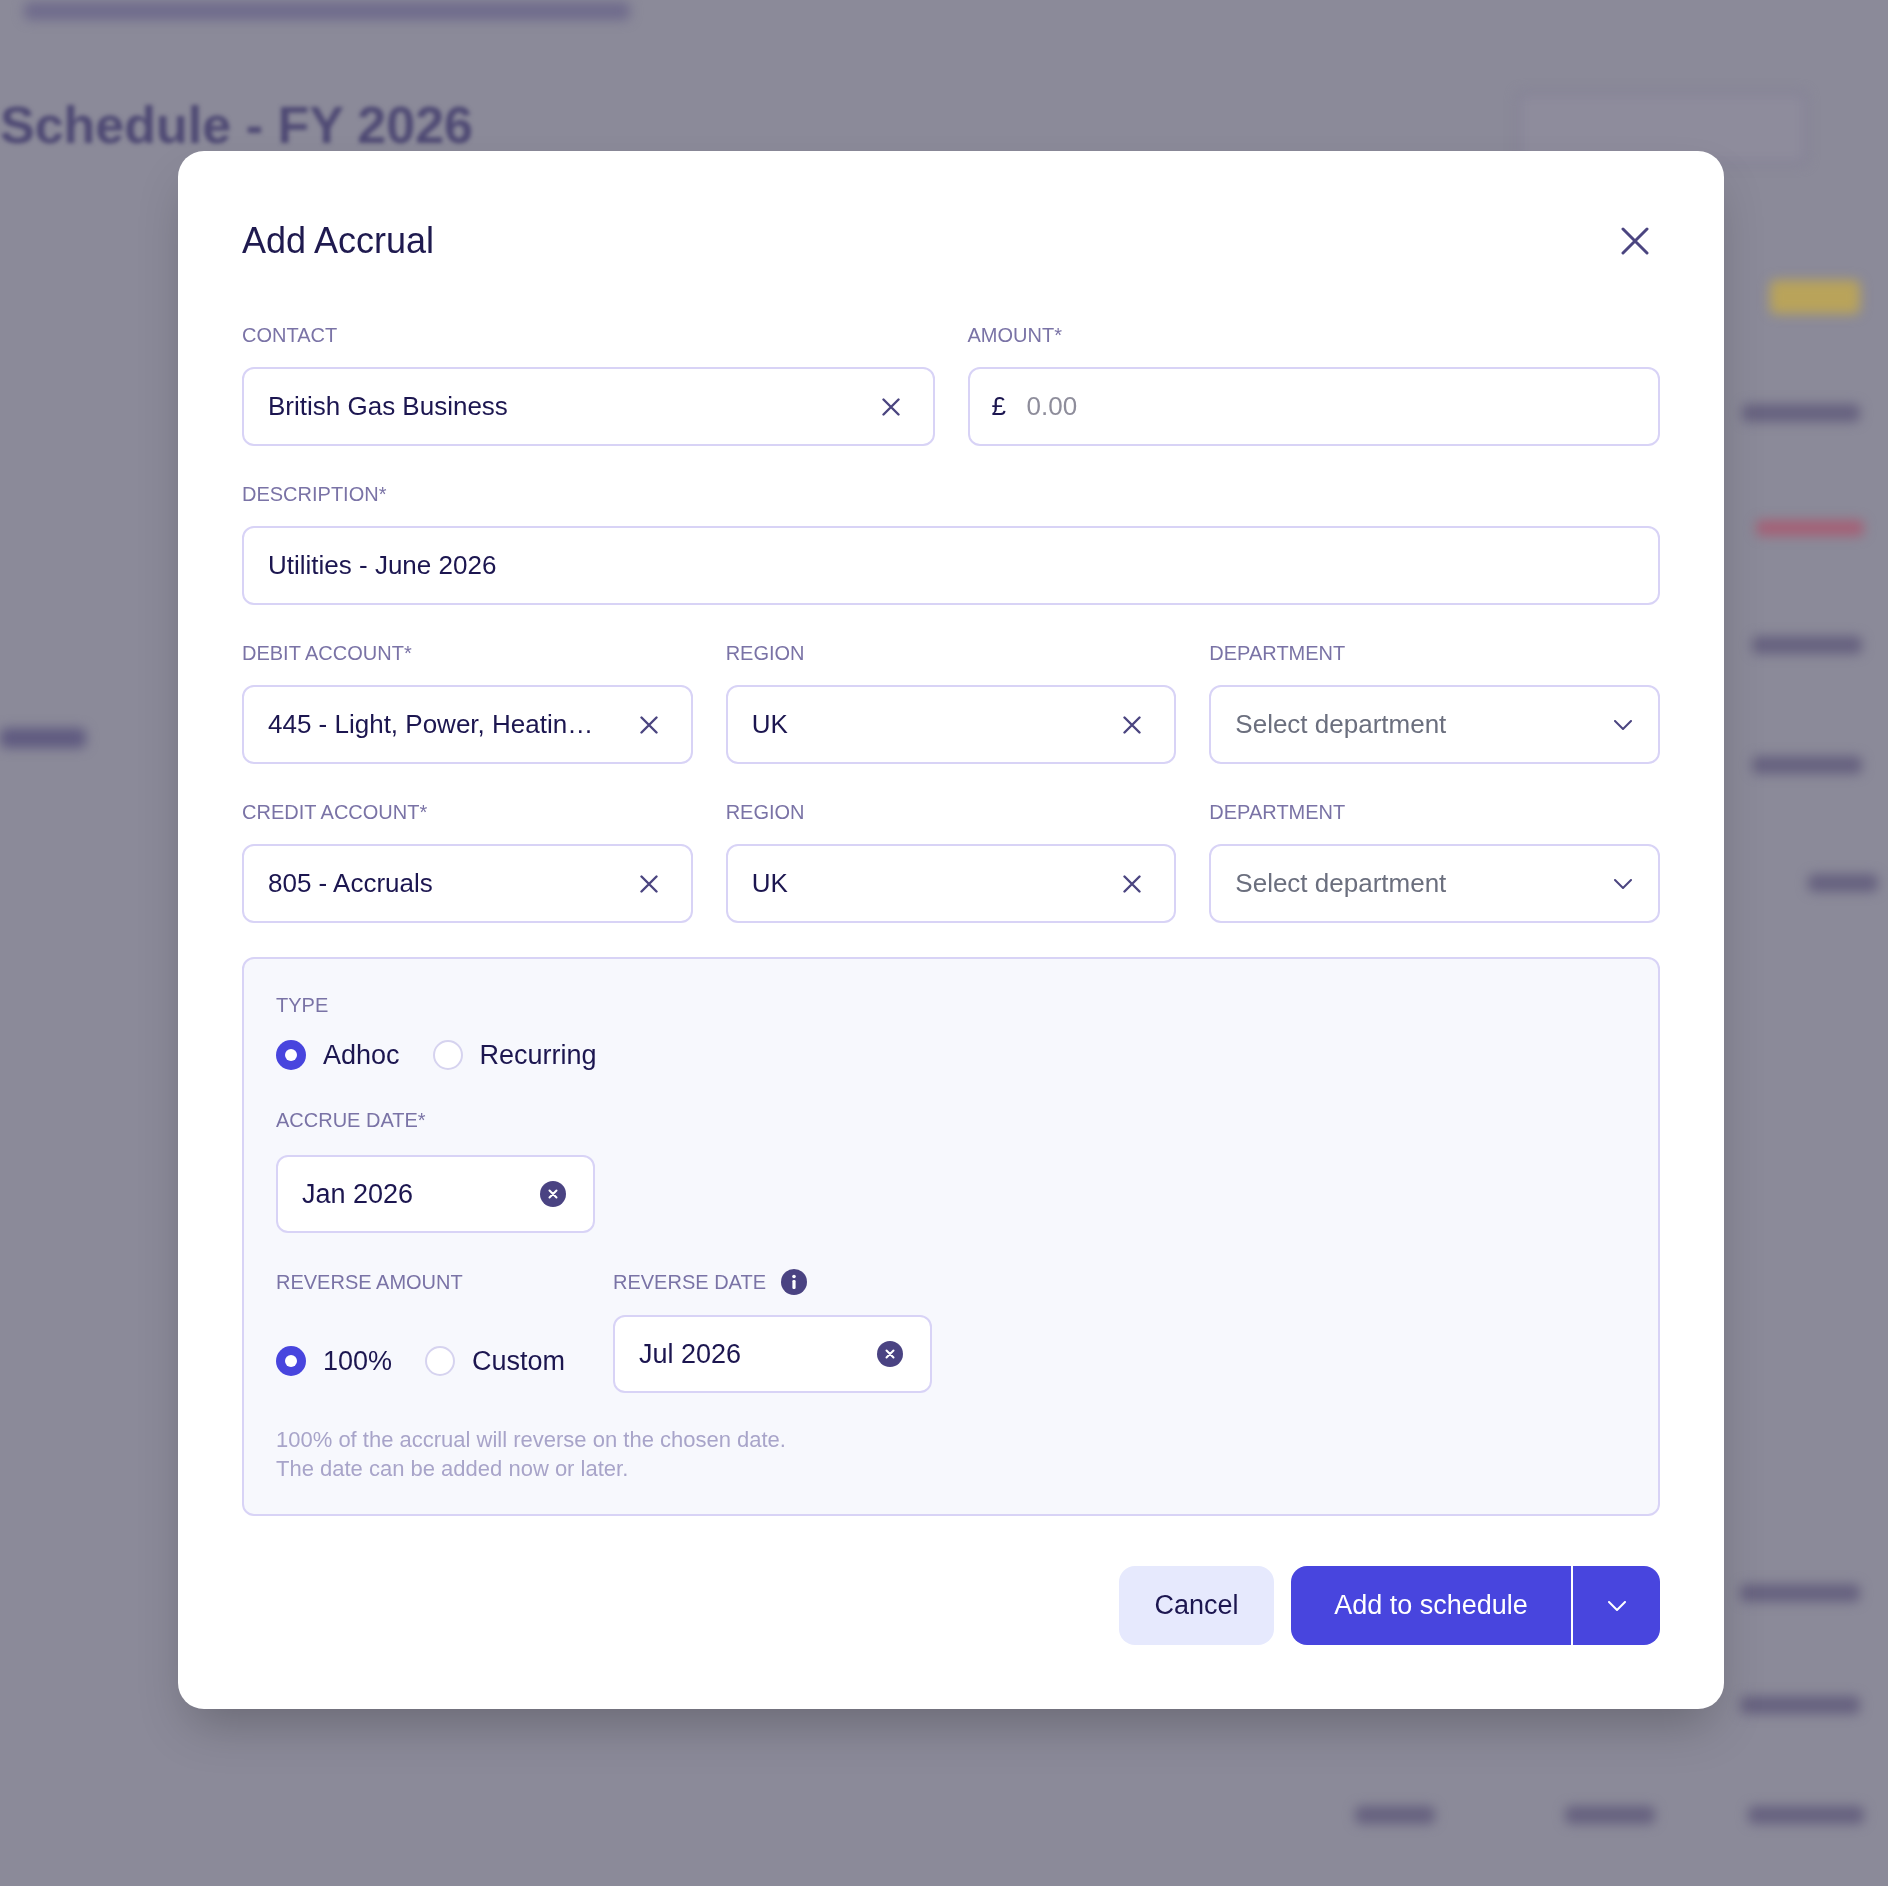  What do you see at coordinates (538, 1055) in the screenshot?
I see `option-label: Recurring` at bounding box center [538, 1055].